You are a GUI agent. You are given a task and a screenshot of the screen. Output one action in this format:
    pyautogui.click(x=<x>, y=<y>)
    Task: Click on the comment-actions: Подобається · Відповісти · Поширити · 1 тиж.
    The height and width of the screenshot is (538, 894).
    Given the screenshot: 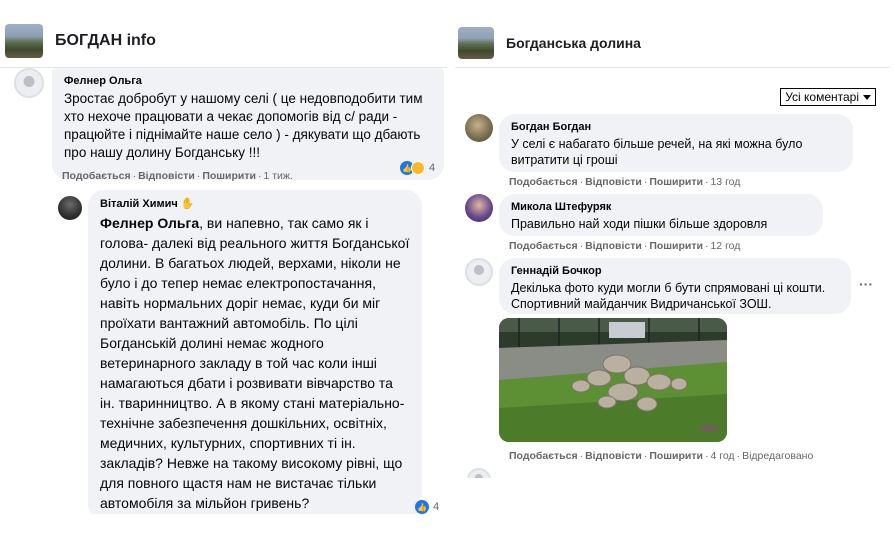 What is the action you would take?
    pyautogui.click(x=177, y=176)
    